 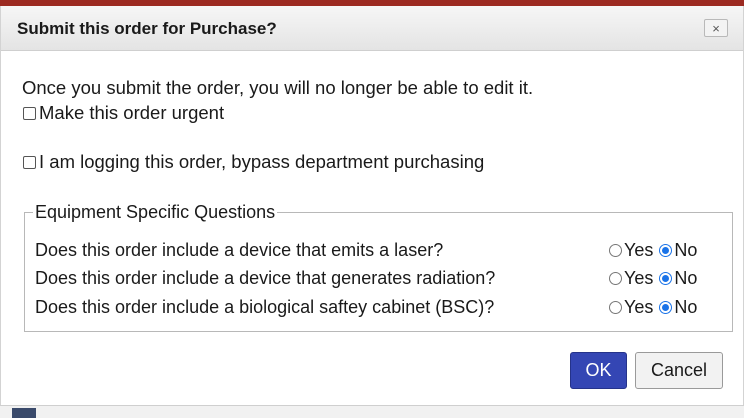 I want to click on laser-yes-label: Yes, so click(x=639, y=250).